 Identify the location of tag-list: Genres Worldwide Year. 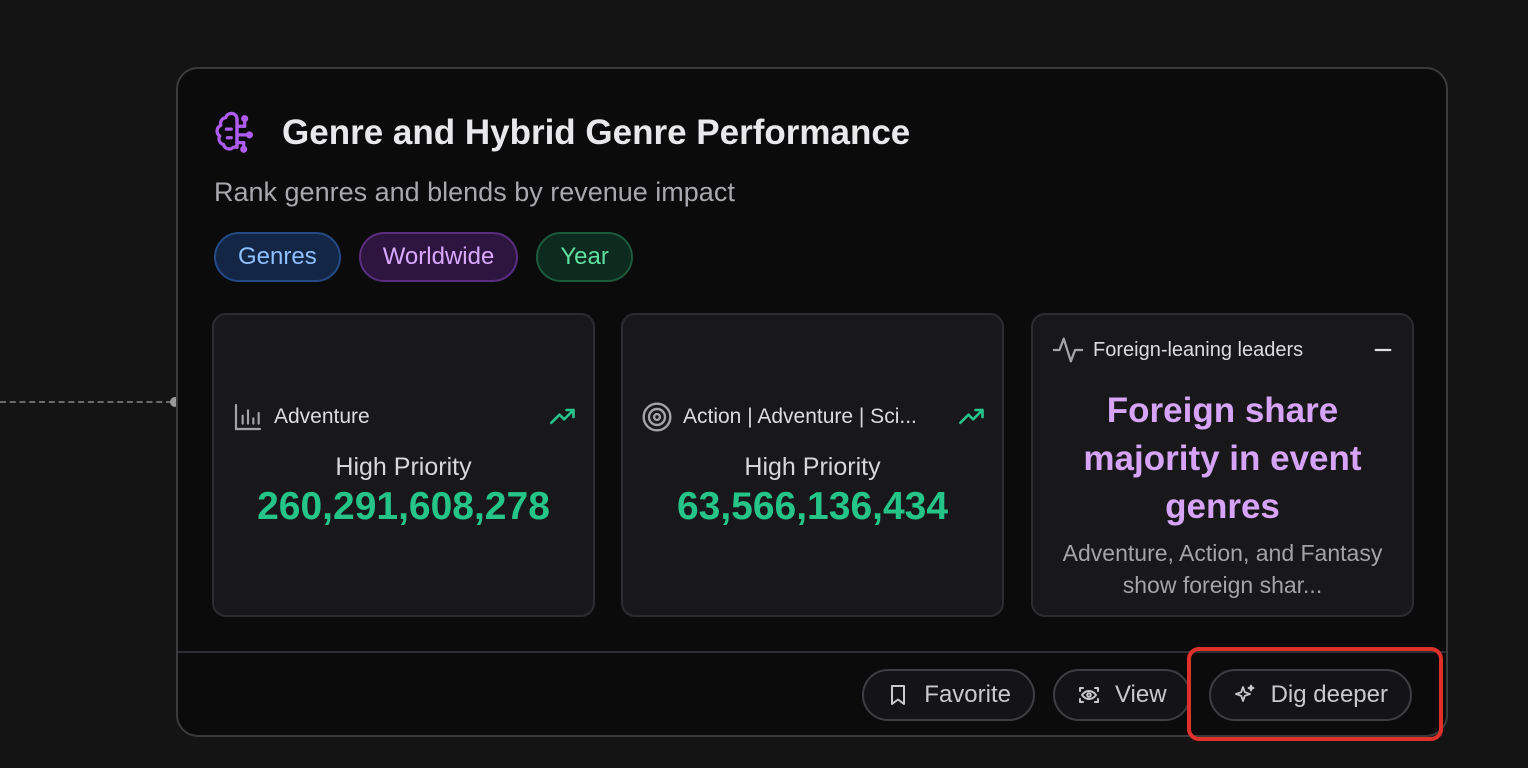
(423, 257).